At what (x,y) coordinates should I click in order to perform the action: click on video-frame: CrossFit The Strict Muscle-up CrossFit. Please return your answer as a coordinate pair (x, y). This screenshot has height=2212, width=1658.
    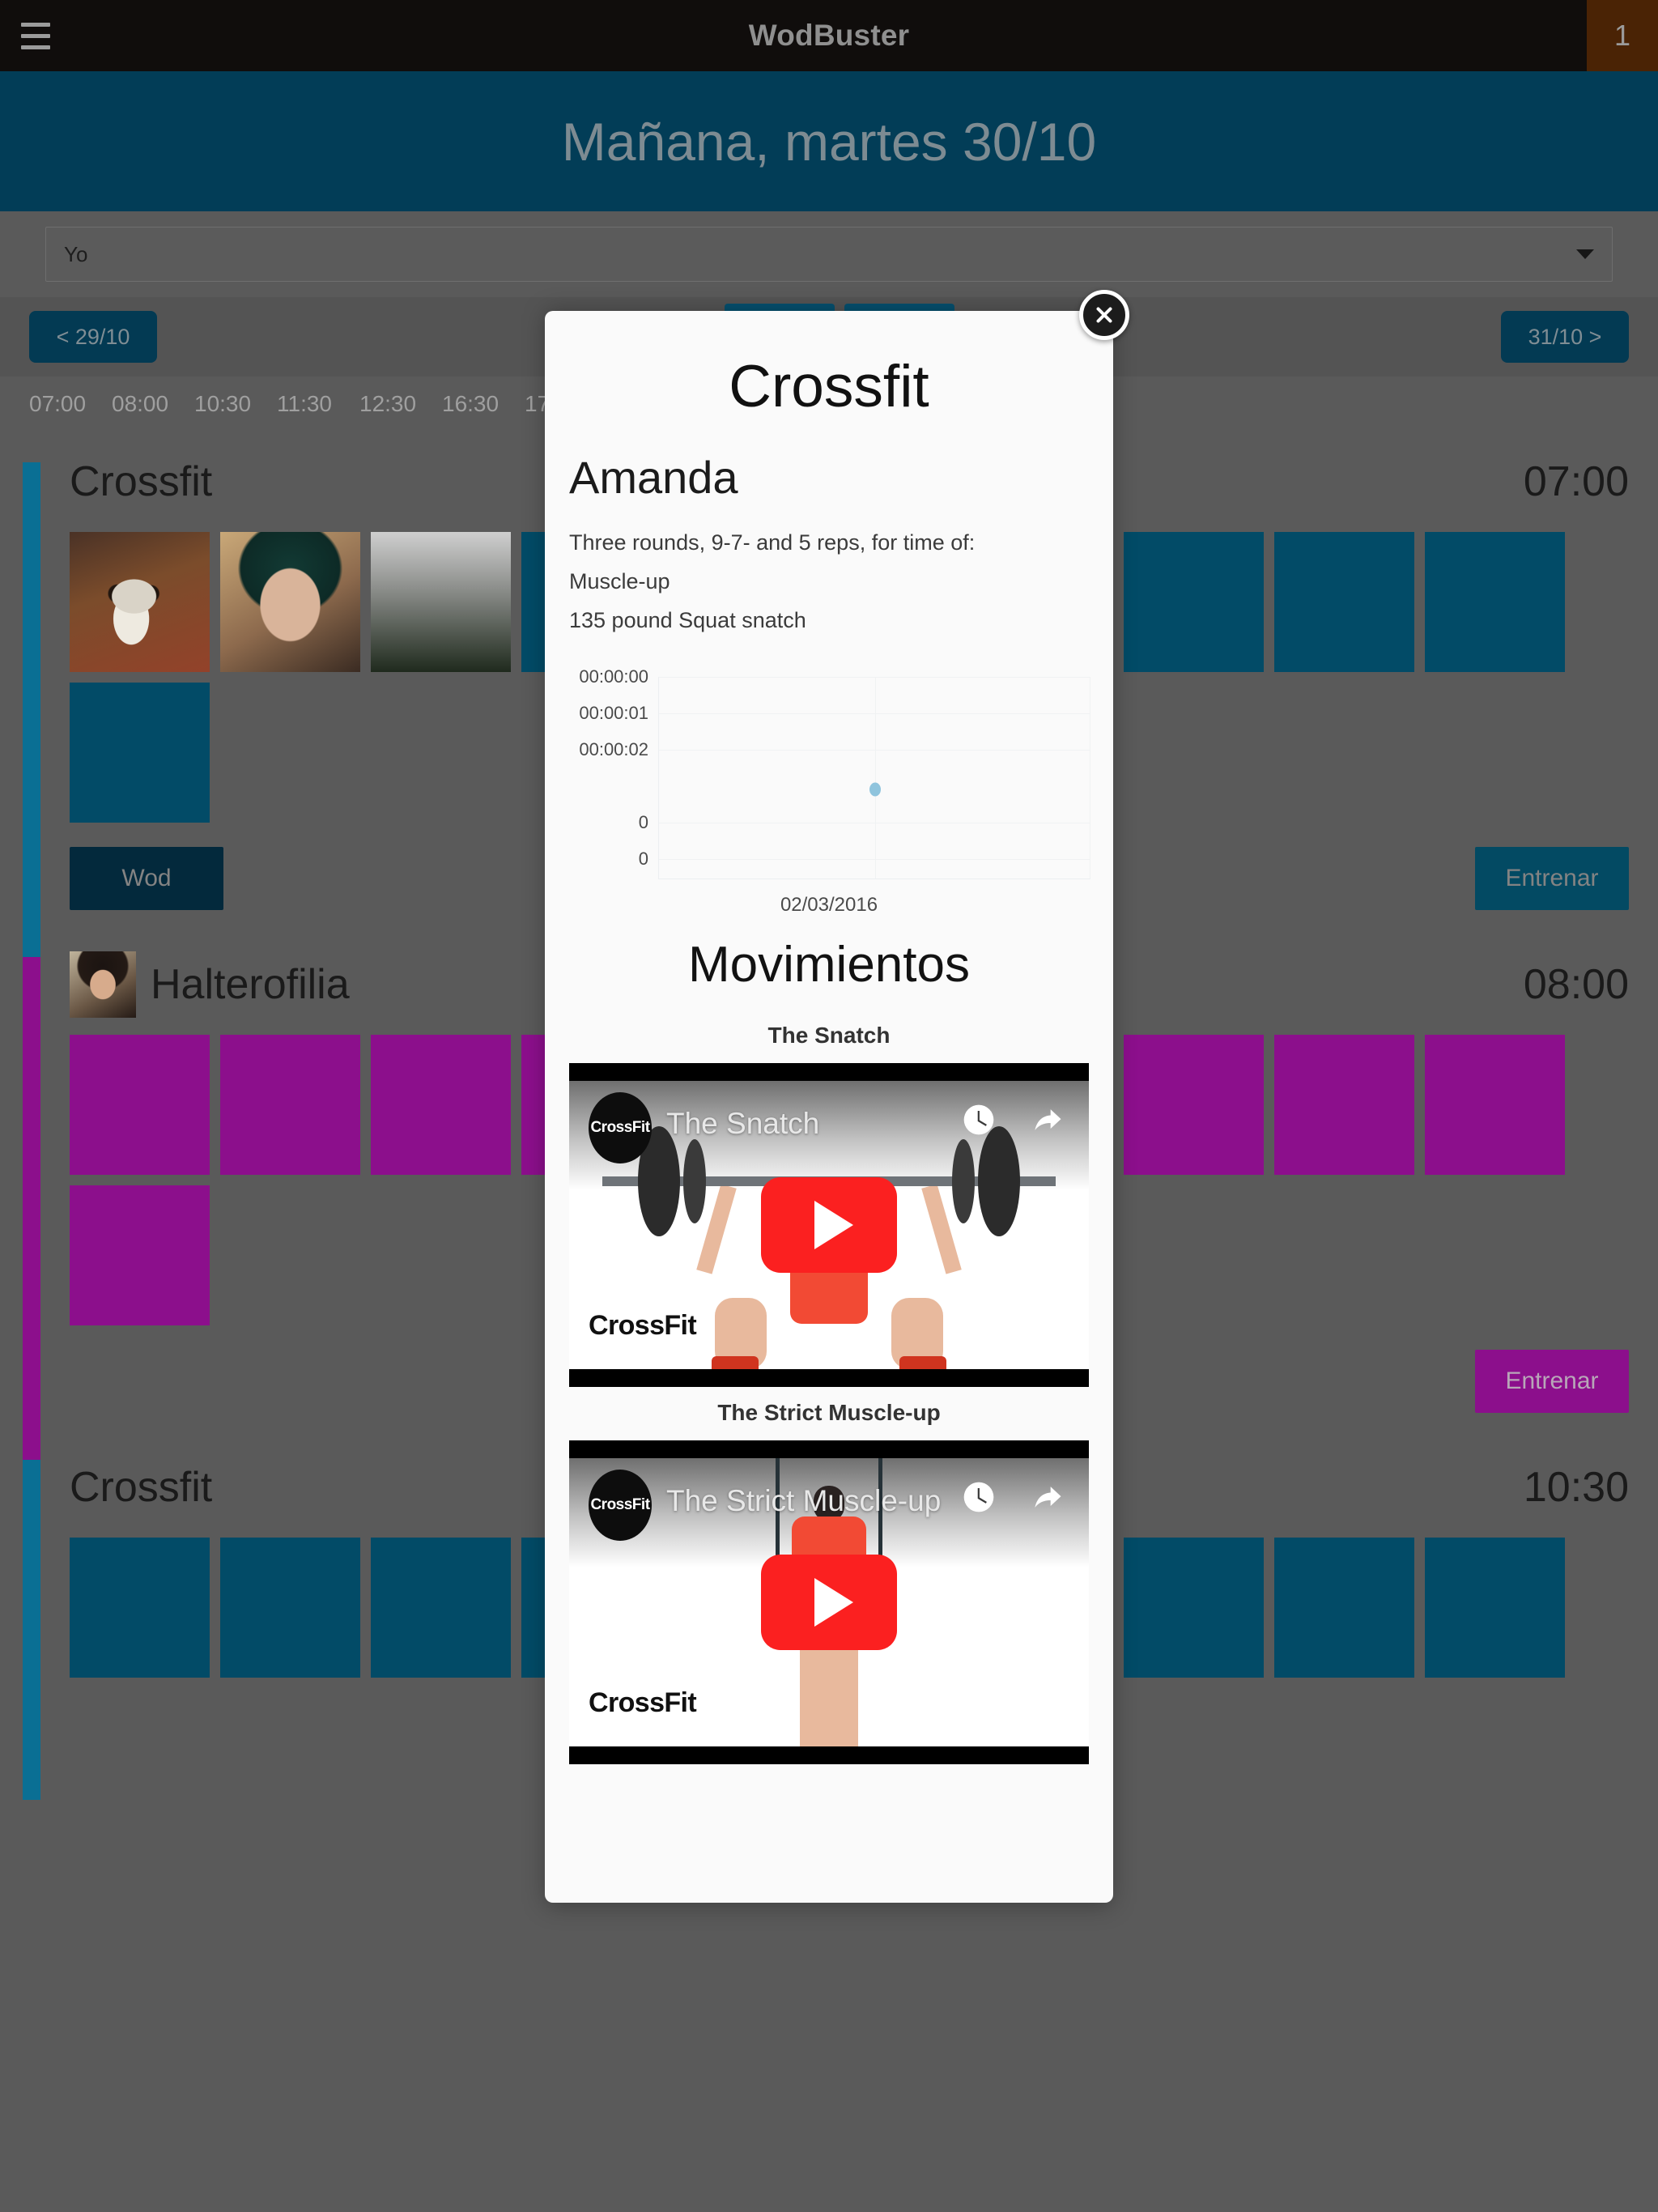
    Looking at the image, I should click on (829, 1602).